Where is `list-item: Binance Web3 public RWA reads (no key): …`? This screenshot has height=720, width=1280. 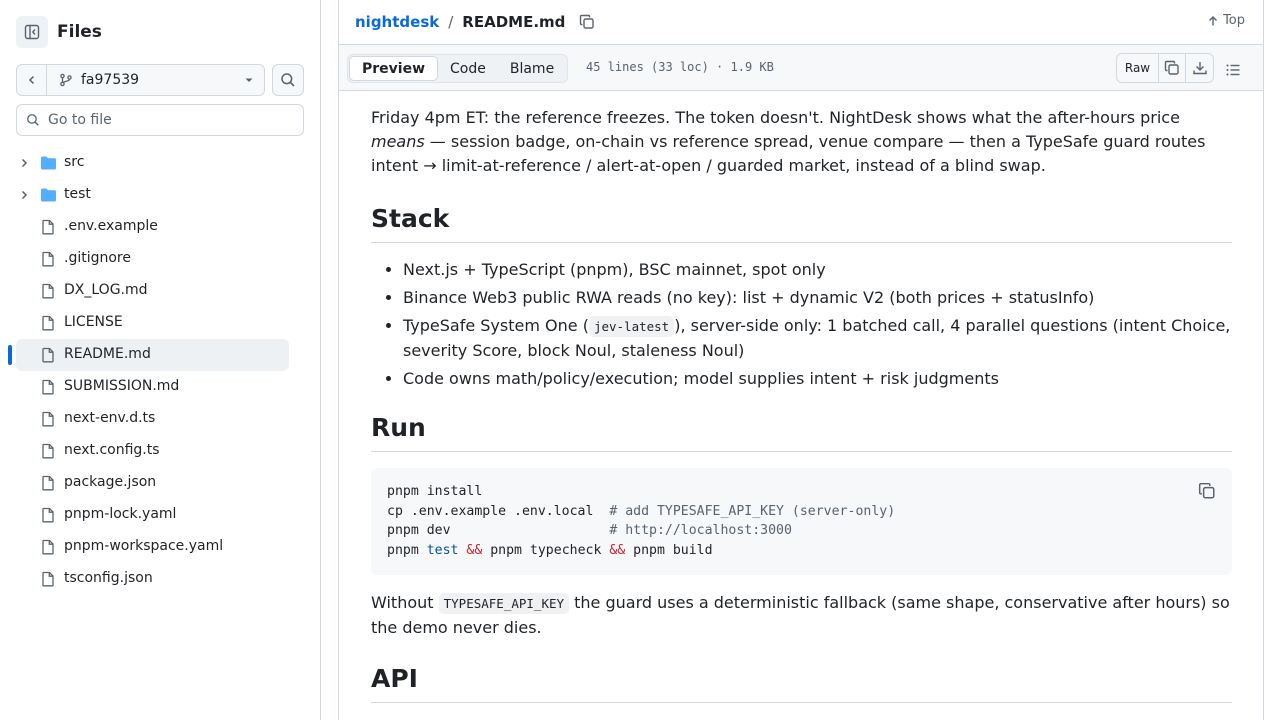 list-item: Binance Web3 public RWA reads (no key): … is located at coordinates (817, 298).